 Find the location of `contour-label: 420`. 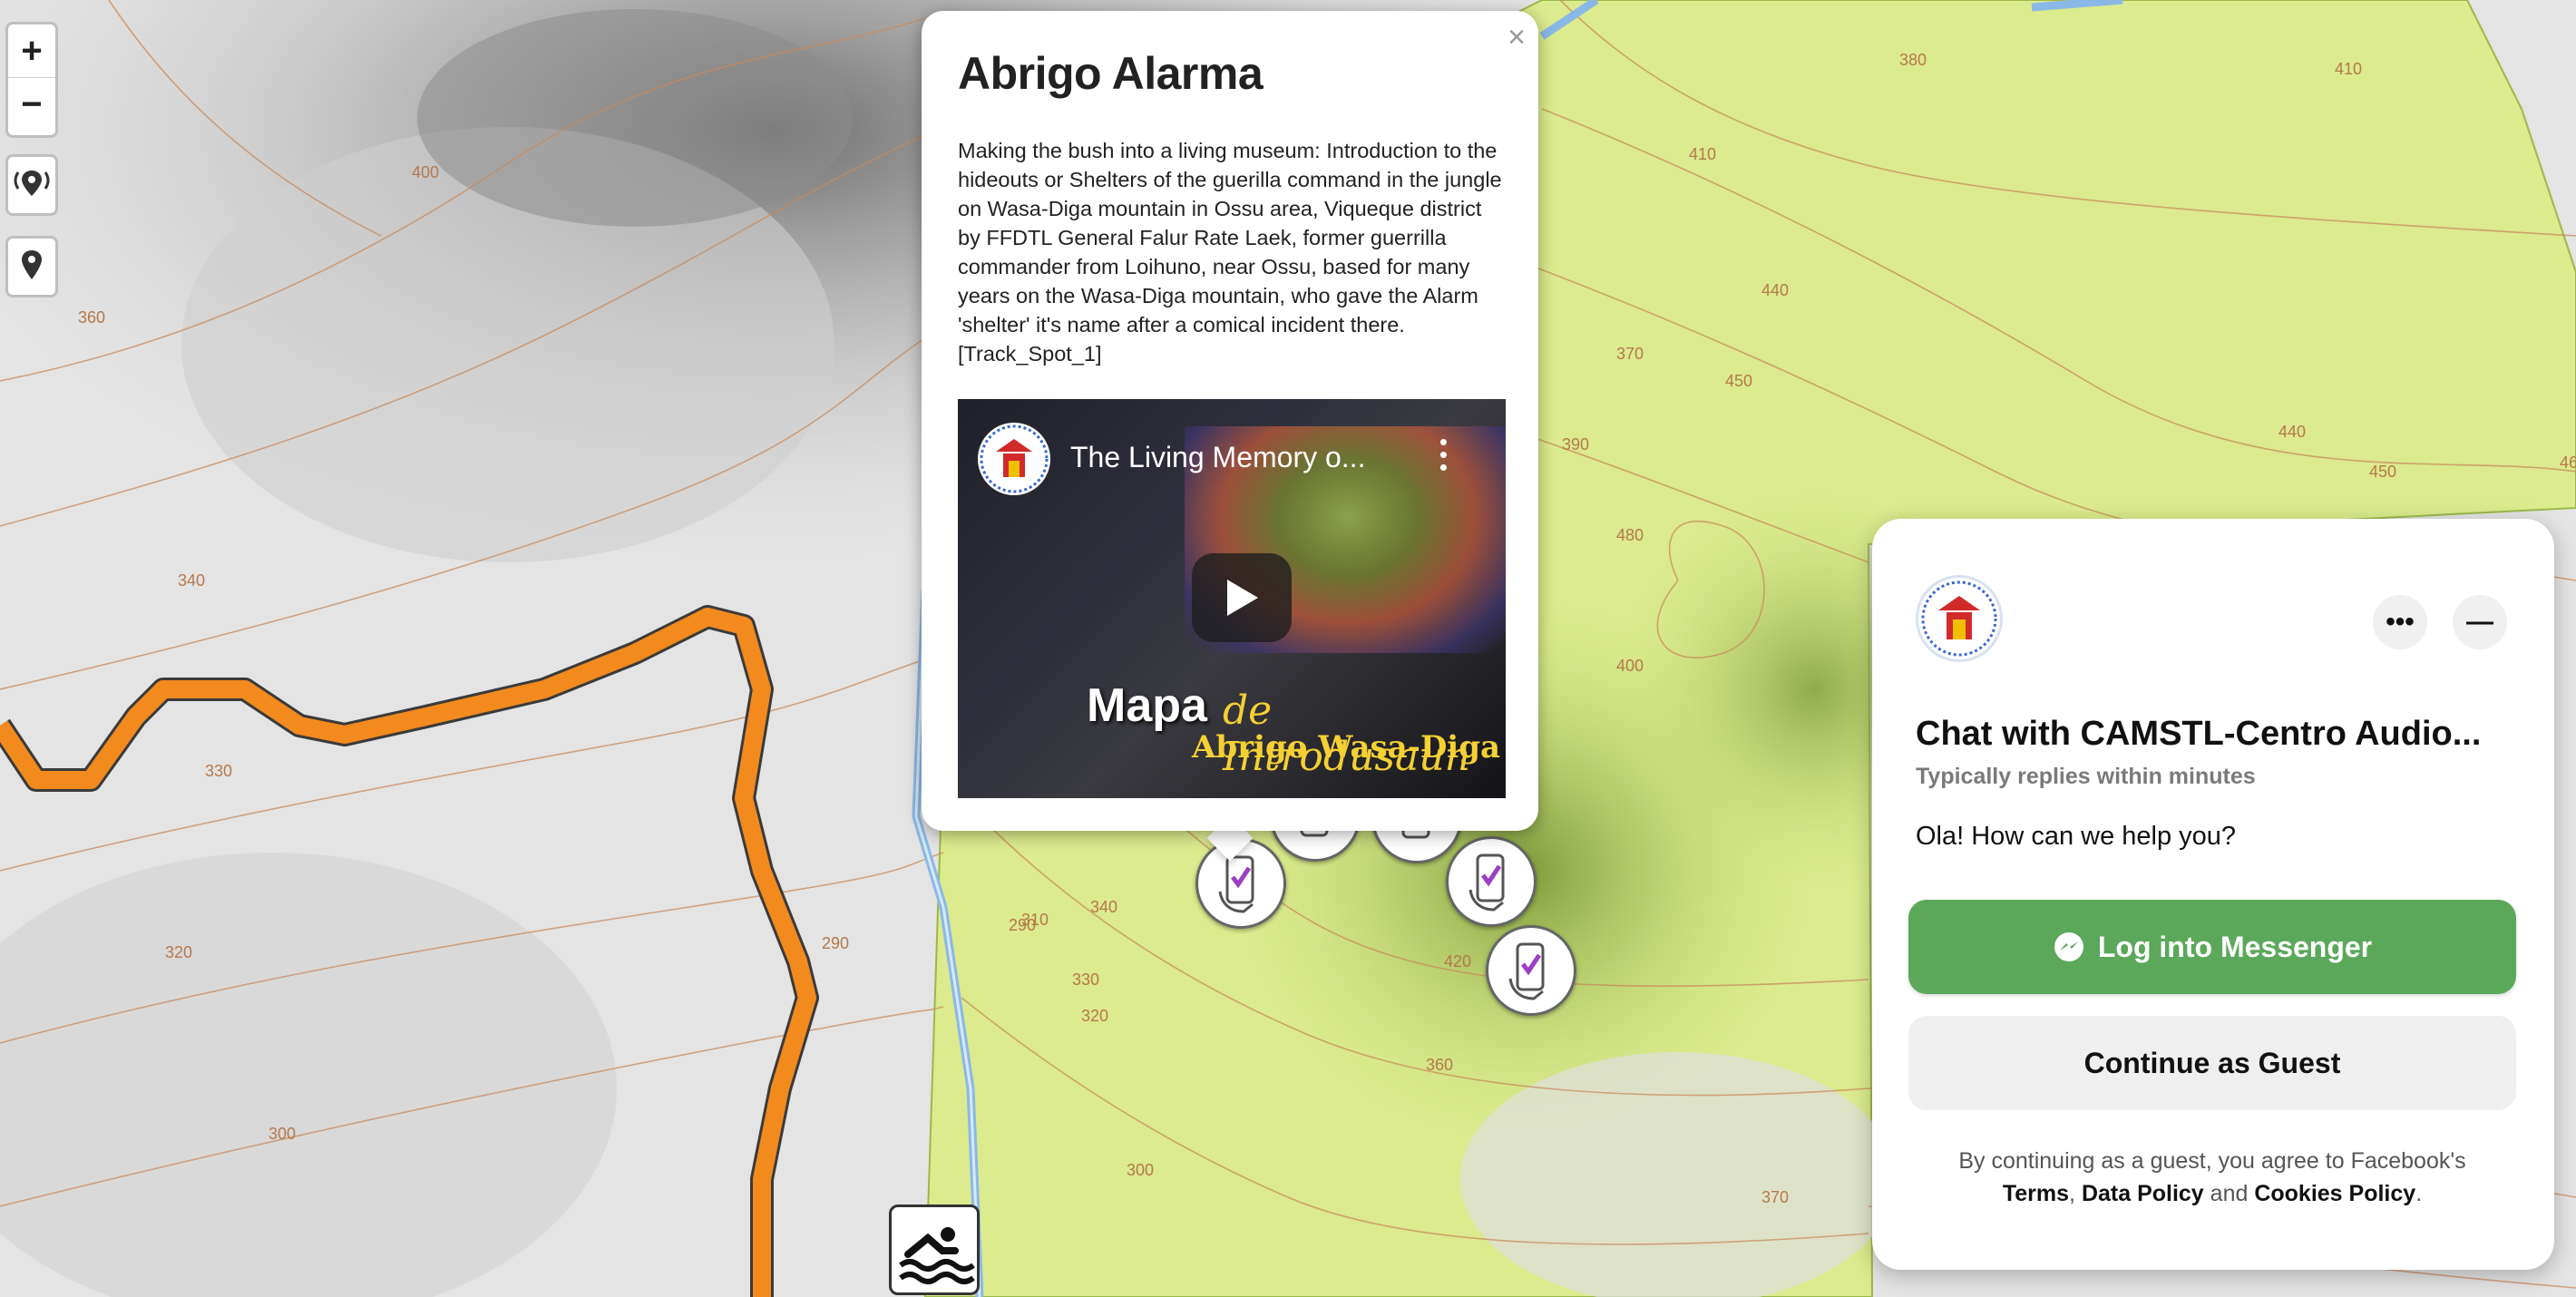

contour-label: 420 is located at coordinates (1457, 961).